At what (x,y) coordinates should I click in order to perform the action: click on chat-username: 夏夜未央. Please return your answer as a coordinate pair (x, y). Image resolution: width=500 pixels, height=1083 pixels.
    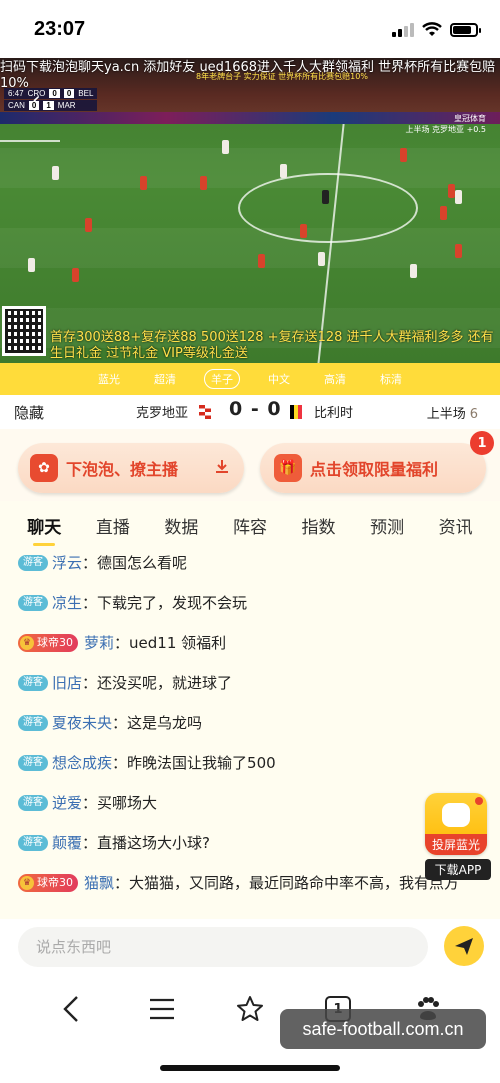
    Looking at the image, I should click on (82, 723).